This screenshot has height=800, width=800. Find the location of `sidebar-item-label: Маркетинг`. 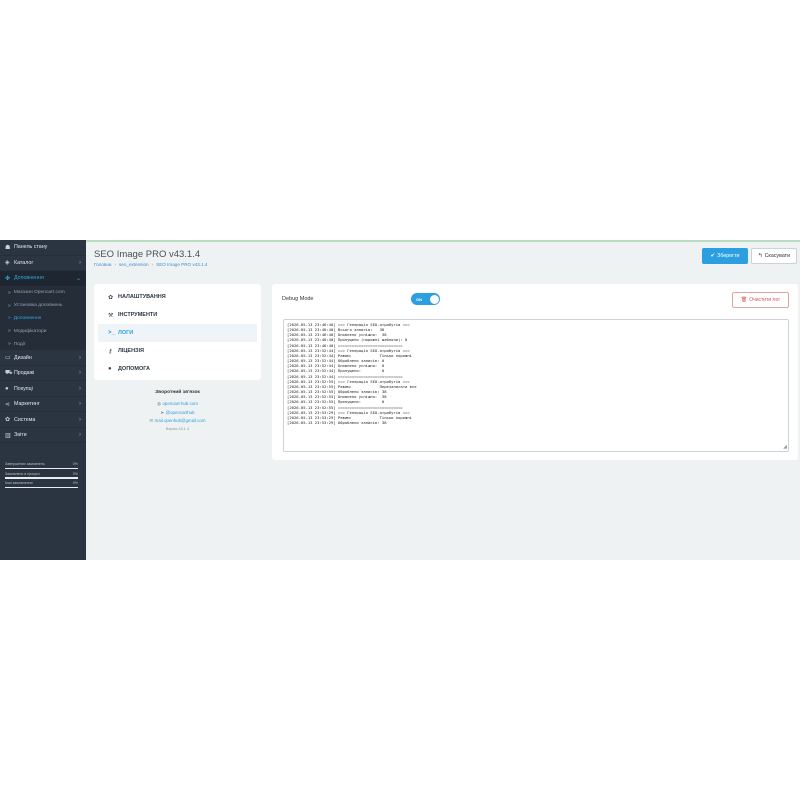

sidebar-item-label: Маркетинг is located at coordinates (27, 404).